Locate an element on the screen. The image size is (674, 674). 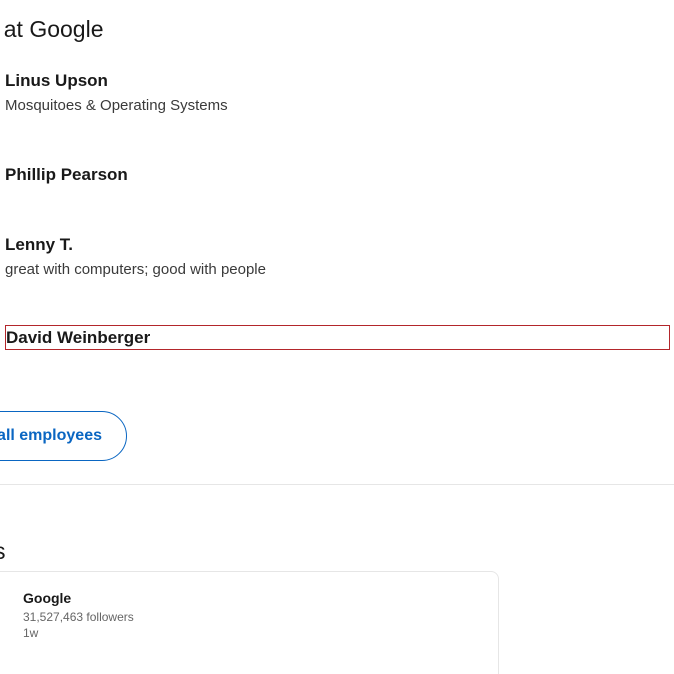
update-timestamp: 1w is located at coordinates (31, 633).